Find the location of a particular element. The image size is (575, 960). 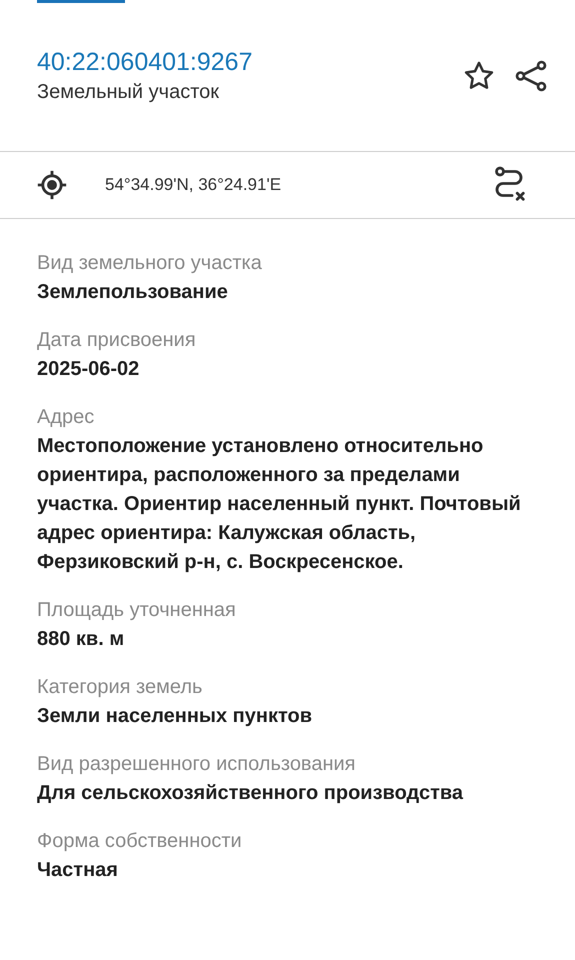

locate-icon is located at coordinates (52, 185).